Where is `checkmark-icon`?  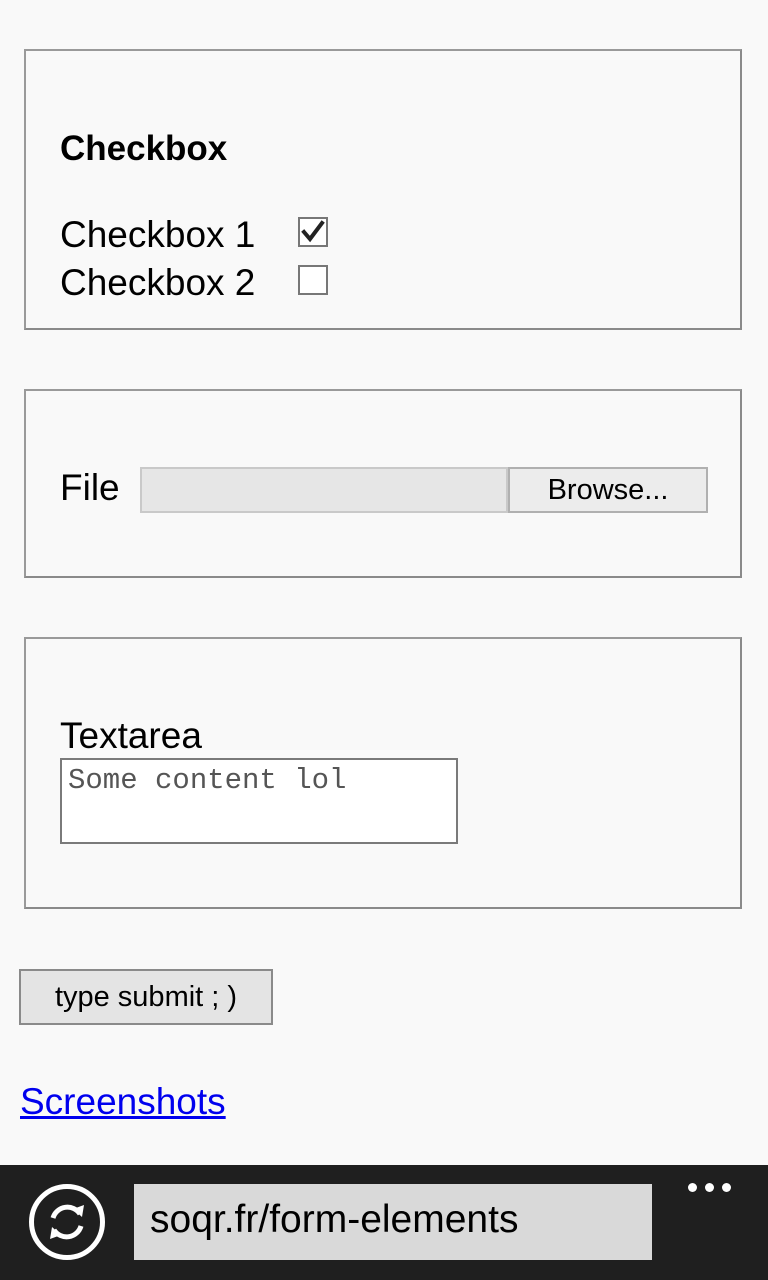
checkmark-icon is located at coordinates (313, 231).